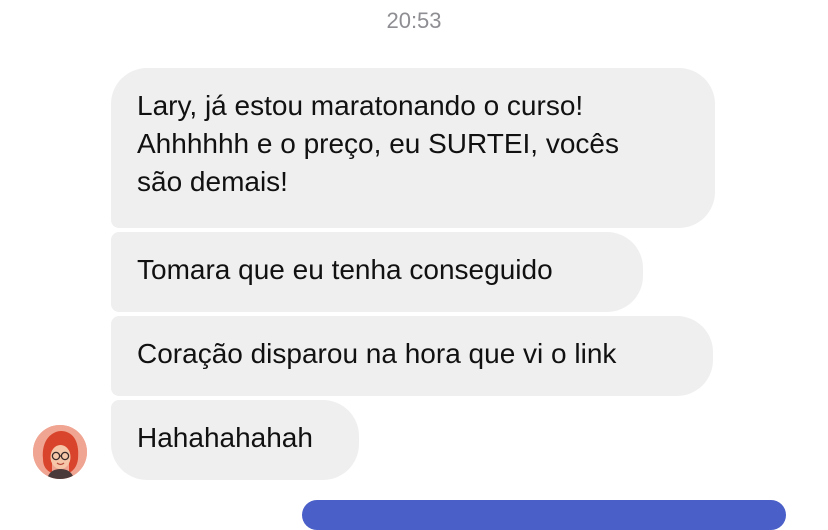 The width and height of the screenshot is (828, 530). I want to click on message-bubble: Tomara que eu tenha conseguido, so click(377, 272).